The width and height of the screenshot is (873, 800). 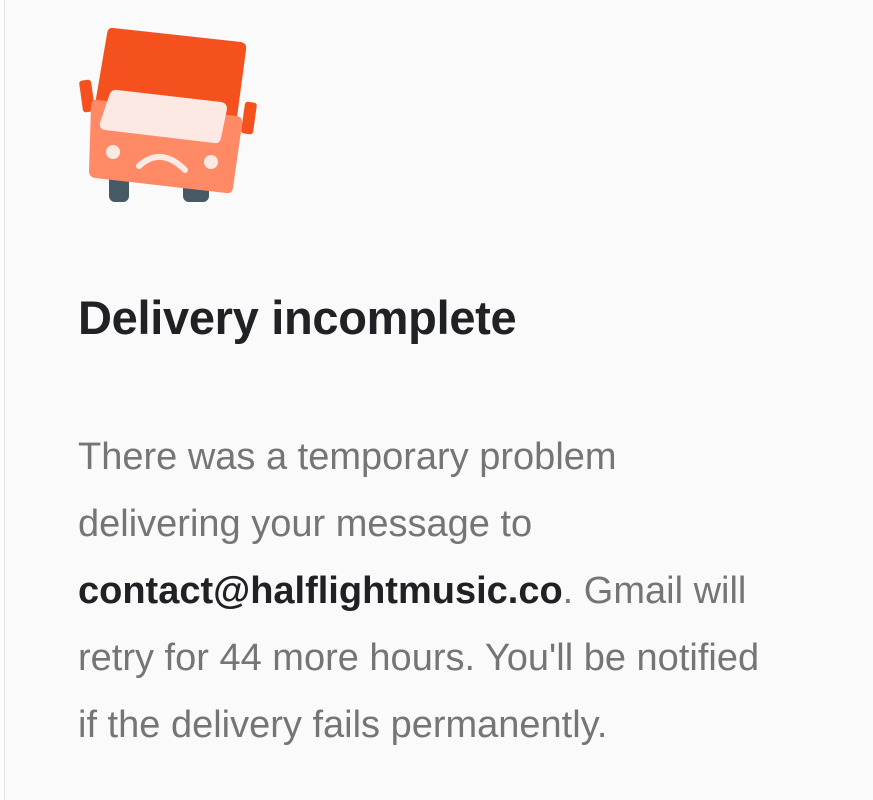 I want to click on sad-delivery-truck-icon, so click(x=170, y=115).